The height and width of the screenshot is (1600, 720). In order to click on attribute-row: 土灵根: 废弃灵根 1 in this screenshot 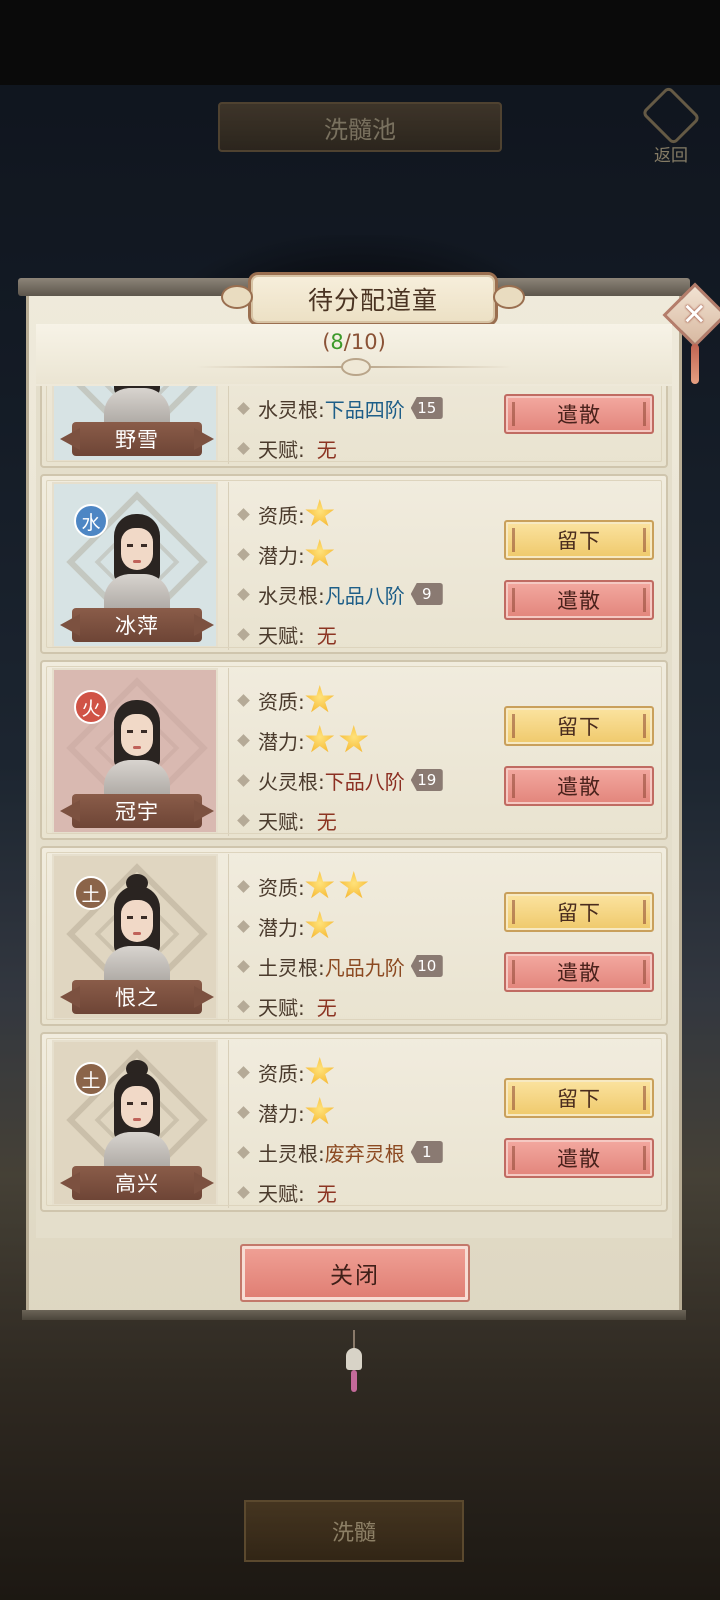, I will do `click(340, 1152)`.